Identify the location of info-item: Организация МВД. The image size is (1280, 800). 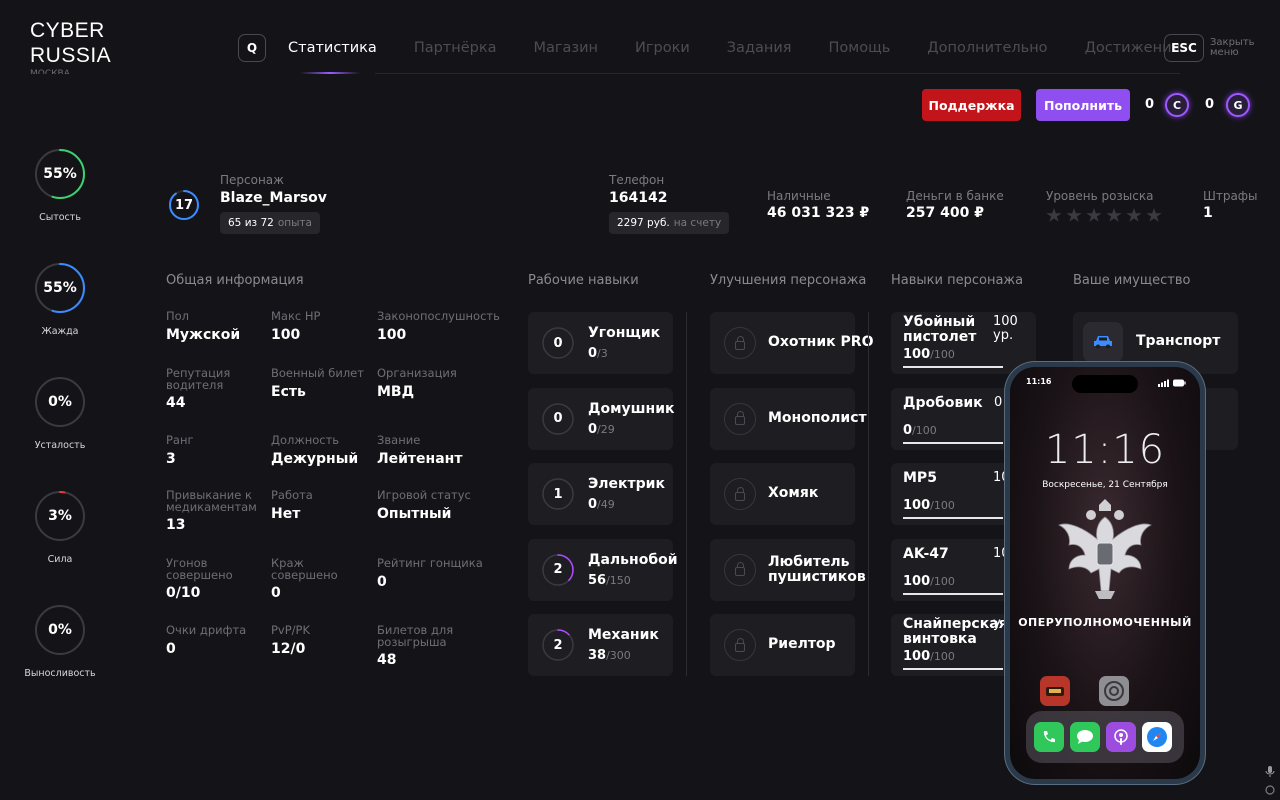
(442, 383).